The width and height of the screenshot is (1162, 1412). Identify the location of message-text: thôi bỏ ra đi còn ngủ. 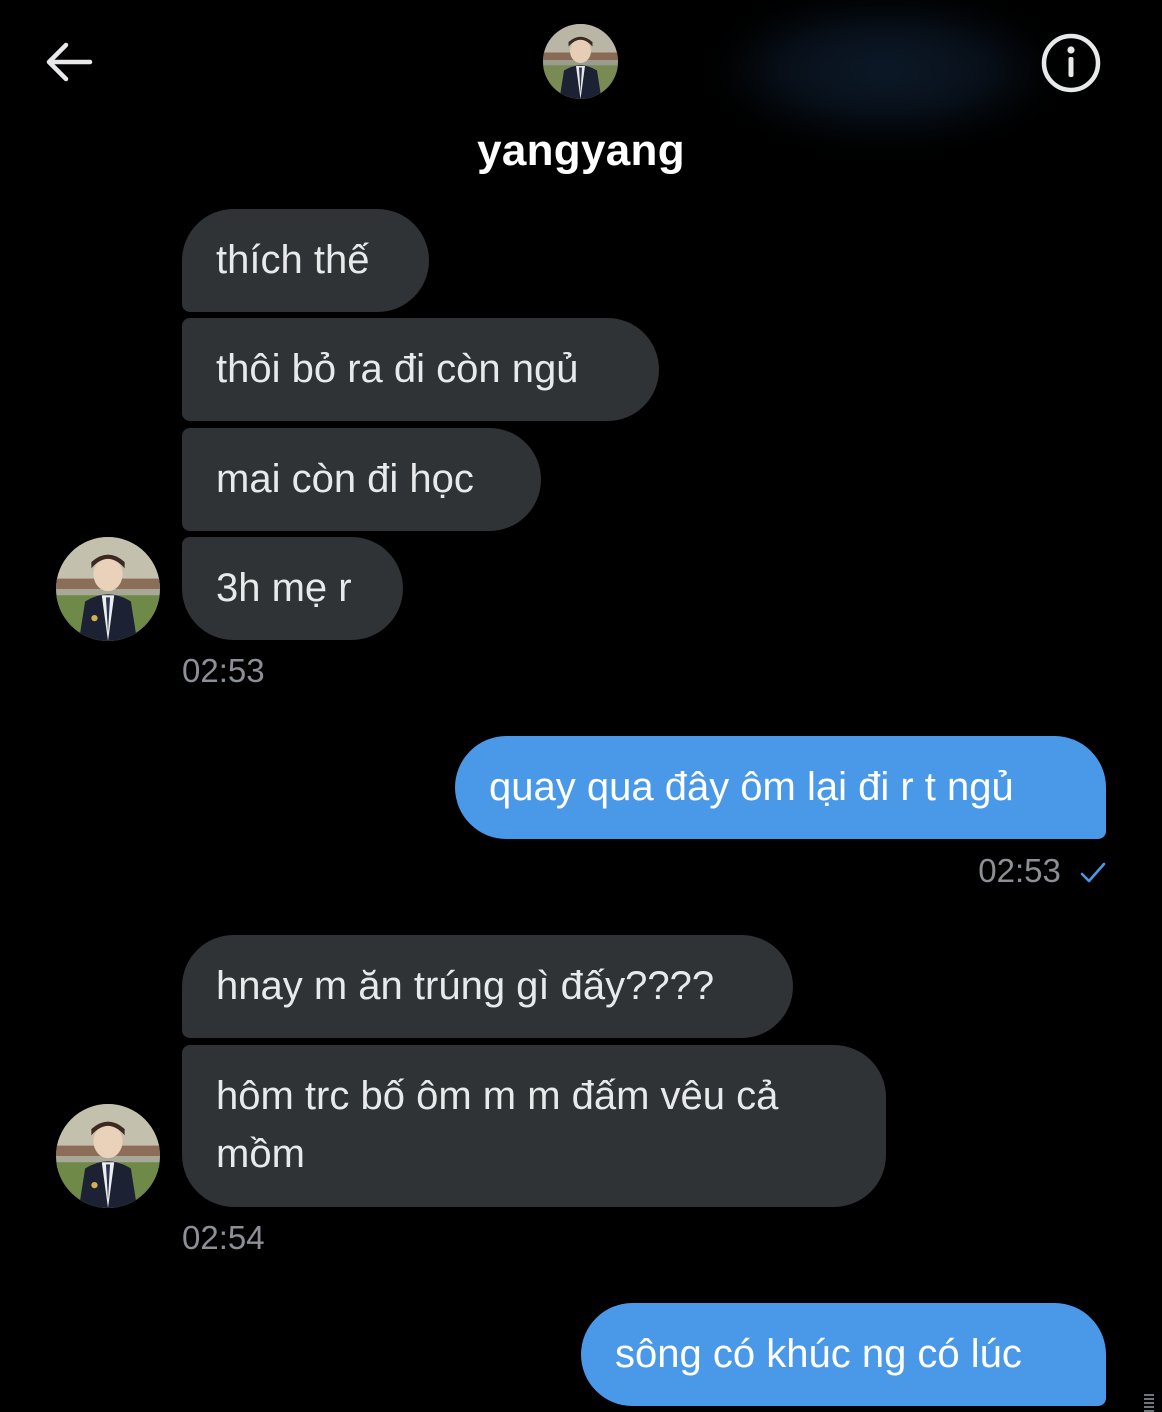
(397, 369).